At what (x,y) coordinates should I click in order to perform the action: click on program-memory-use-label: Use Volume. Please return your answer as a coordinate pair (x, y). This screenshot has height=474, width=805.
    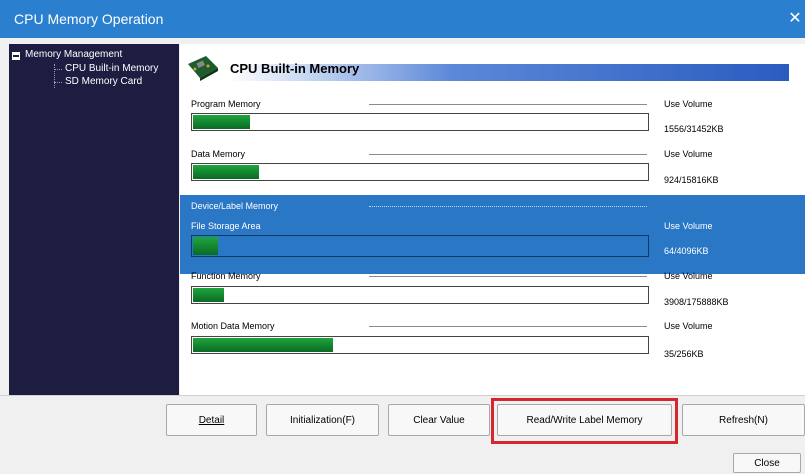
    Looking at the image, I should click on (688, 104).